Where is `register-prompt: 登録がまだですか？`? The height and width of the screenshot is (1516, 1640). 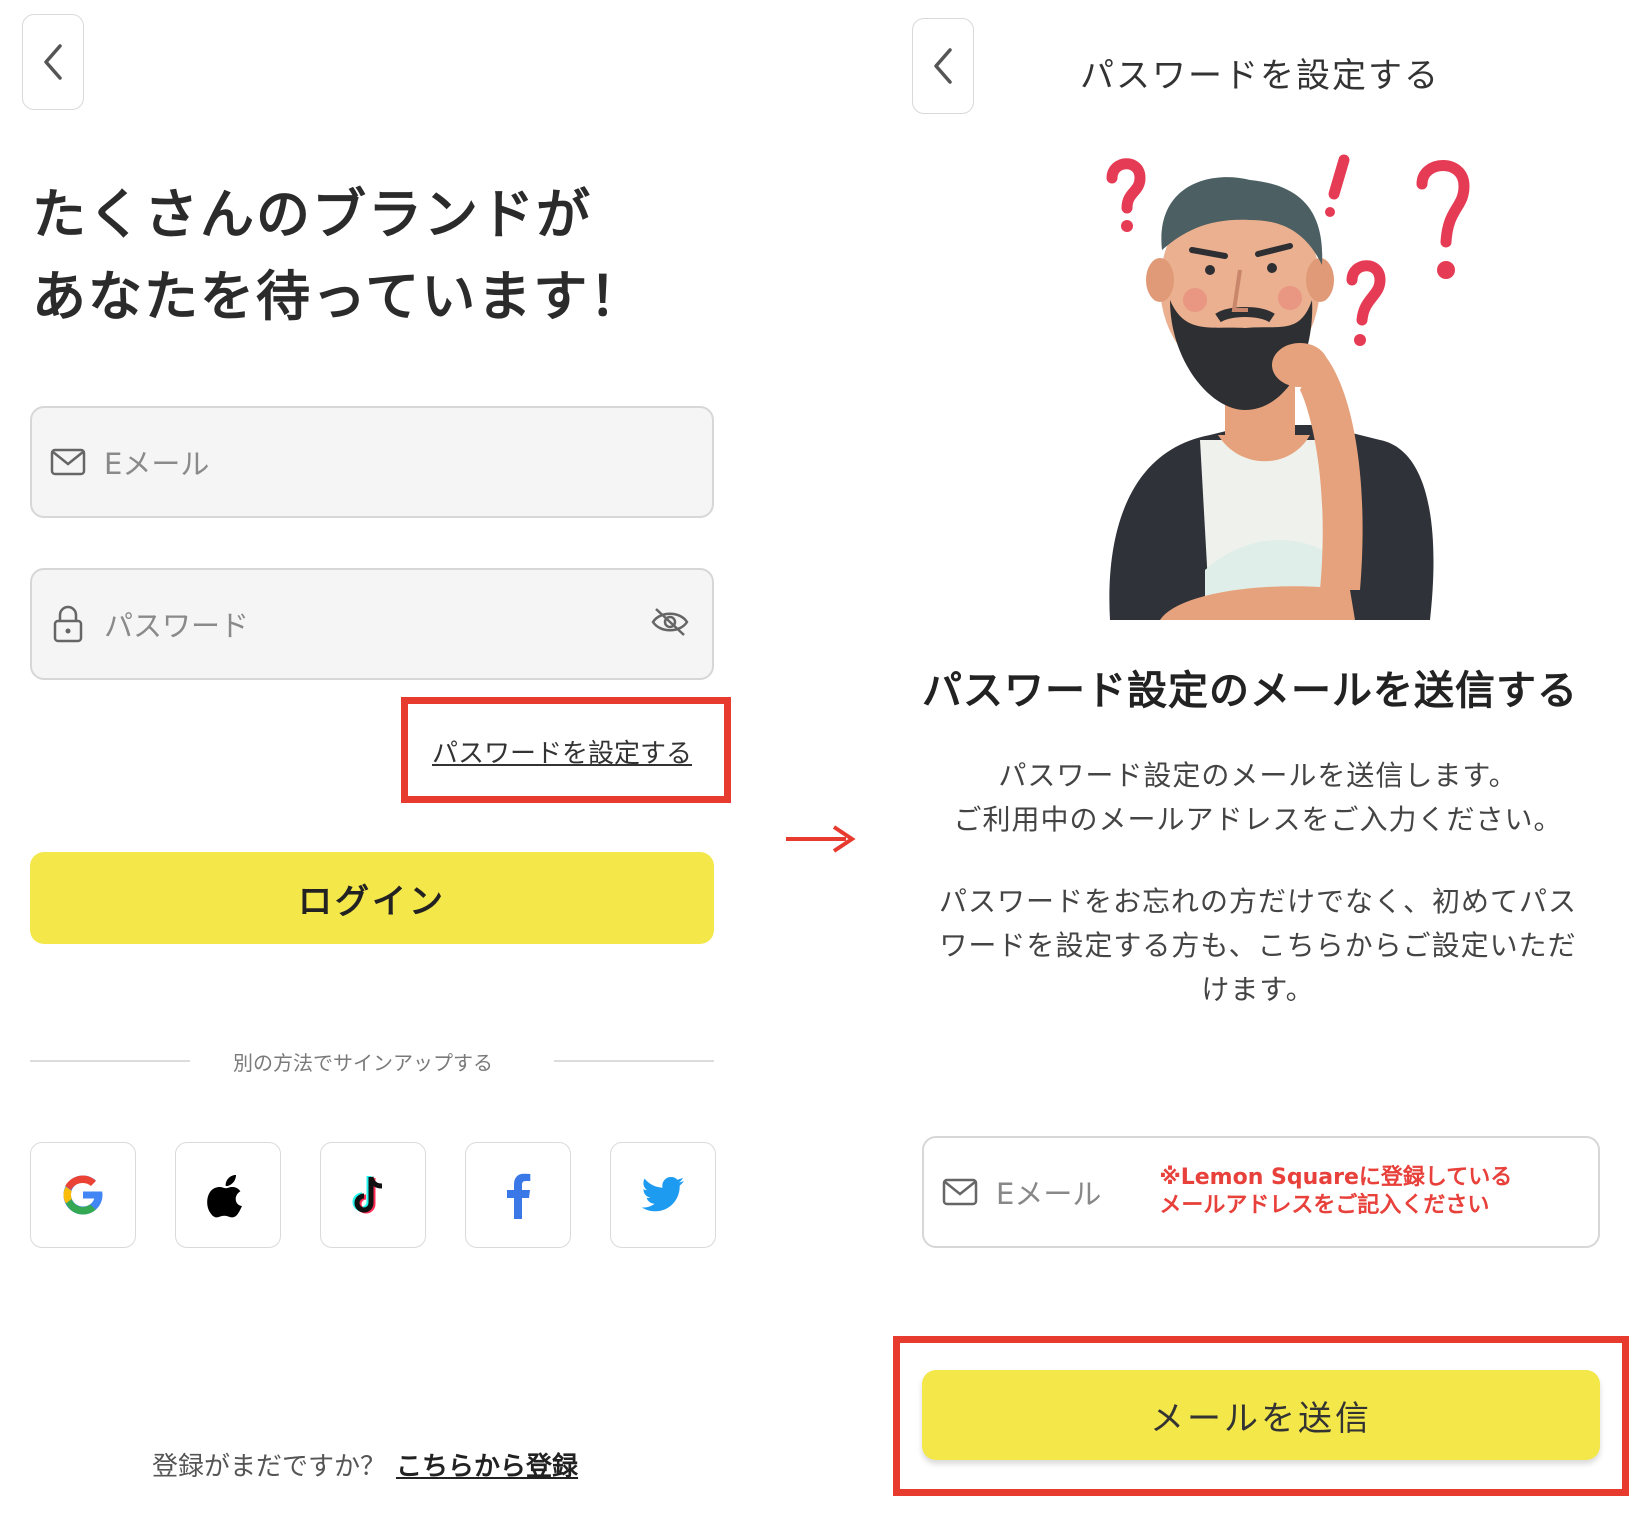
register-prompt: 登録がまだですか？ is located at coordinates (269, 1467).